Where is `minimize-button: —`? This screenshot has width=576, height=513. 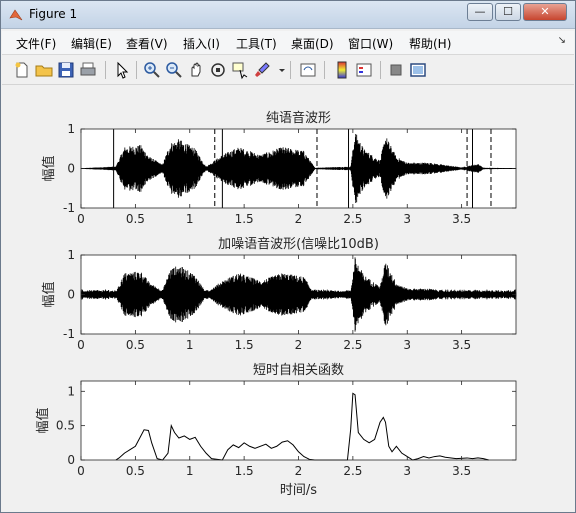 minimize-button: — is located at coordinates (480, 12).